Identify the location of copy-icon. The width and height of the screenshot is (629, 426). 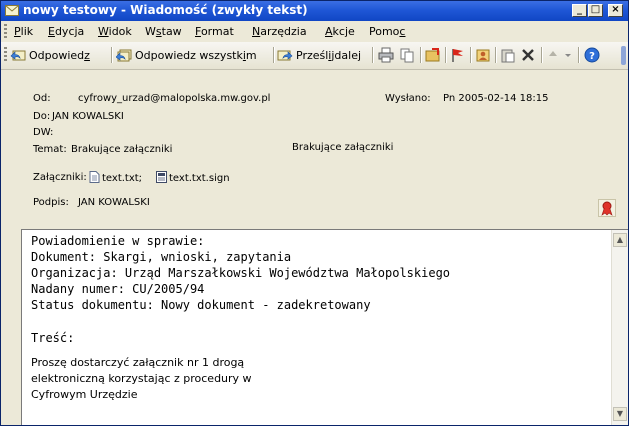
(407, 55).